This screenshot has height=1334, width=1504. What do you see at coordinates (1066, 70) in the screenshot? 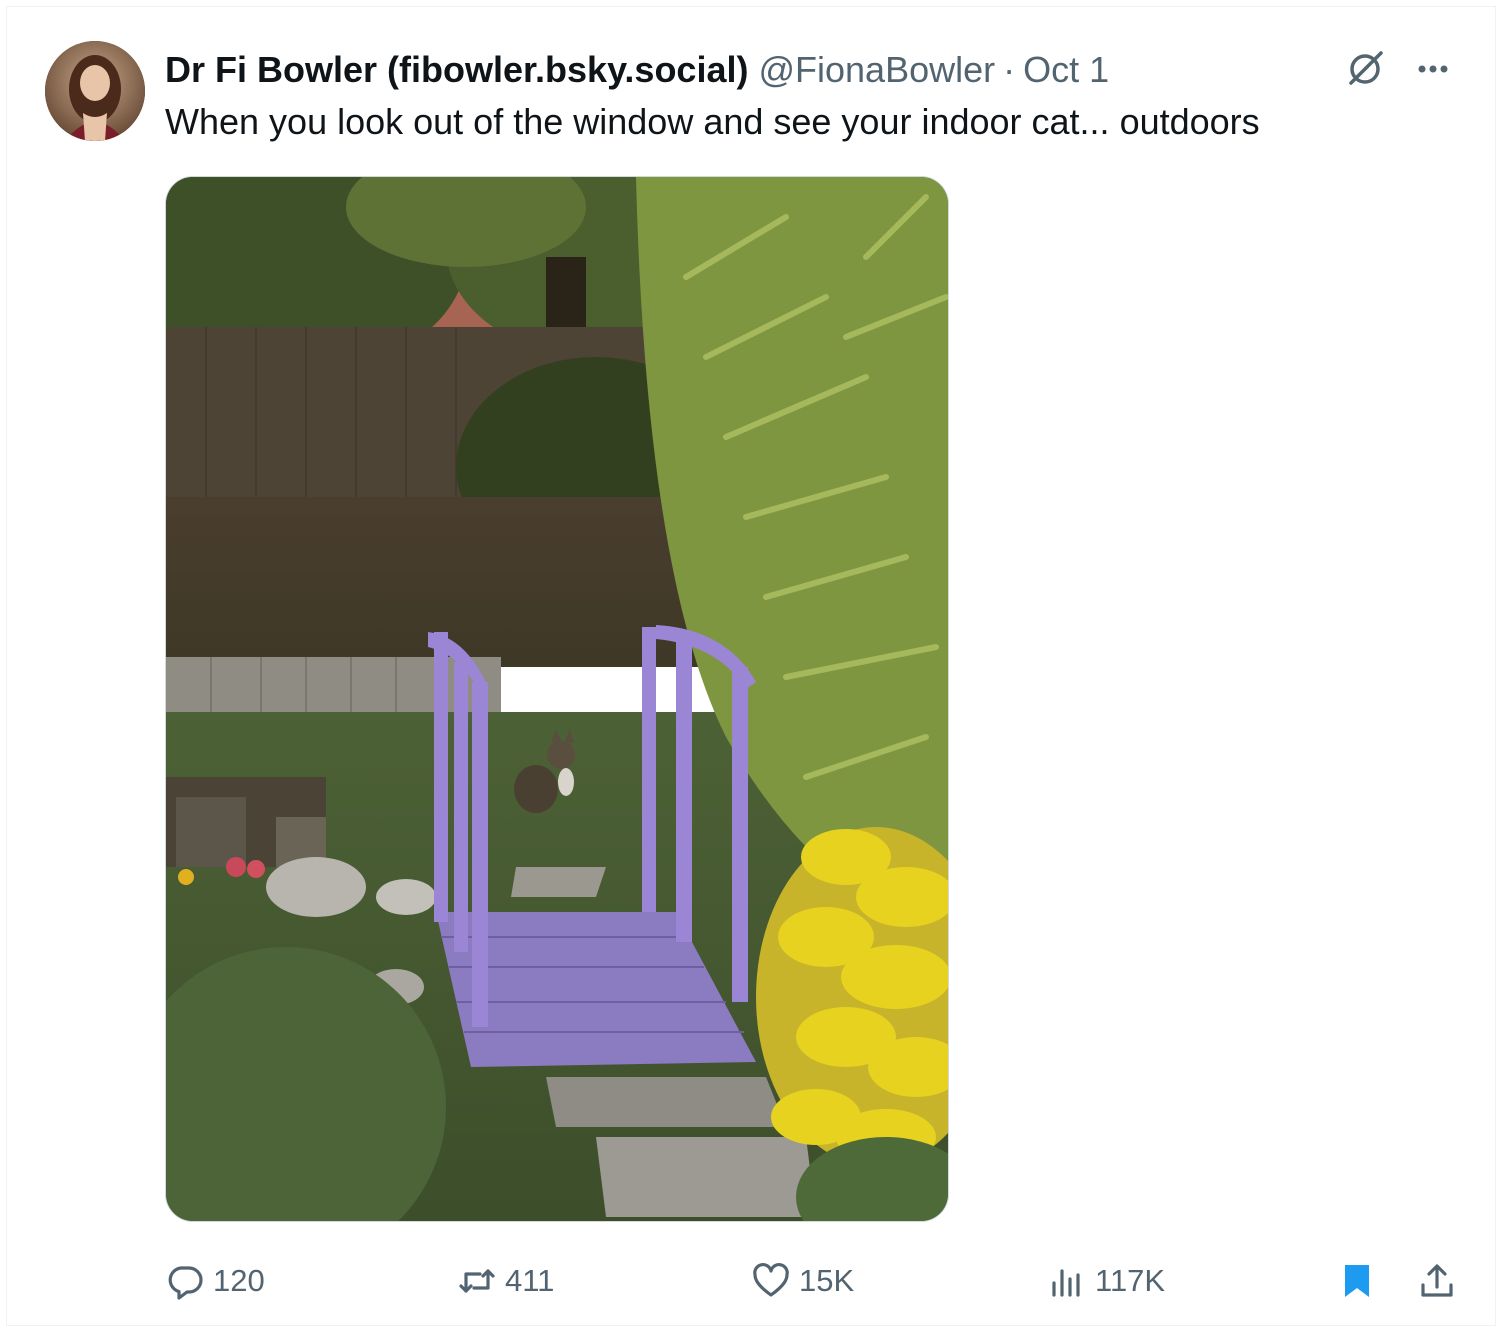
I see `tweet-date: Oct 1` at bounding box center [1066, 70].